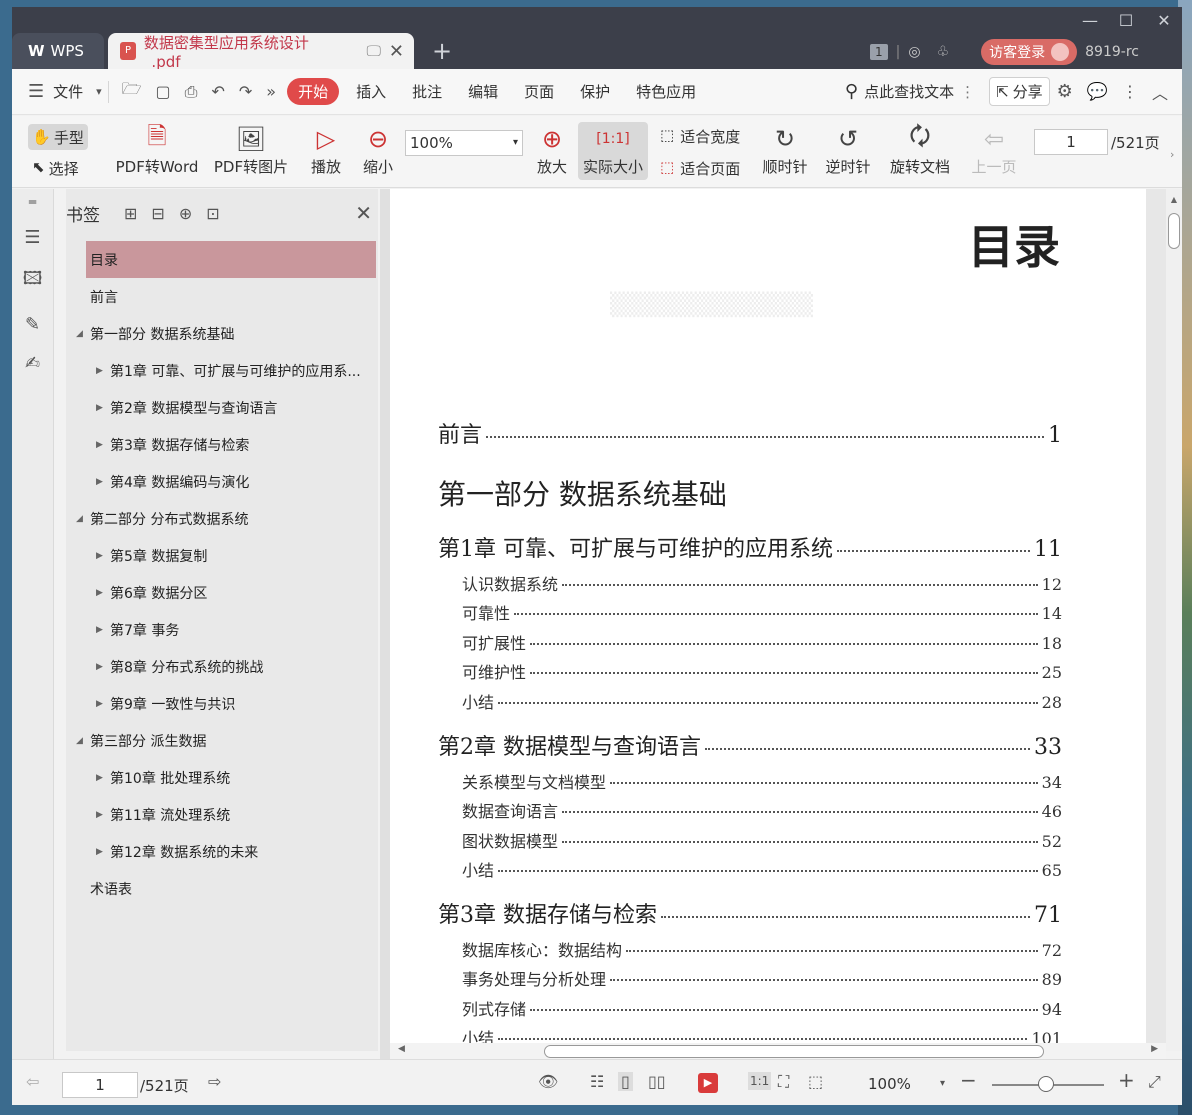 The height and width of the screenshot is (1115, 1192). What do you see at coordinates (222, 777) in the screenshot?
I see `bookmark-item: ▶ 第10章 批处理系统` at bounding box center [222, 777].